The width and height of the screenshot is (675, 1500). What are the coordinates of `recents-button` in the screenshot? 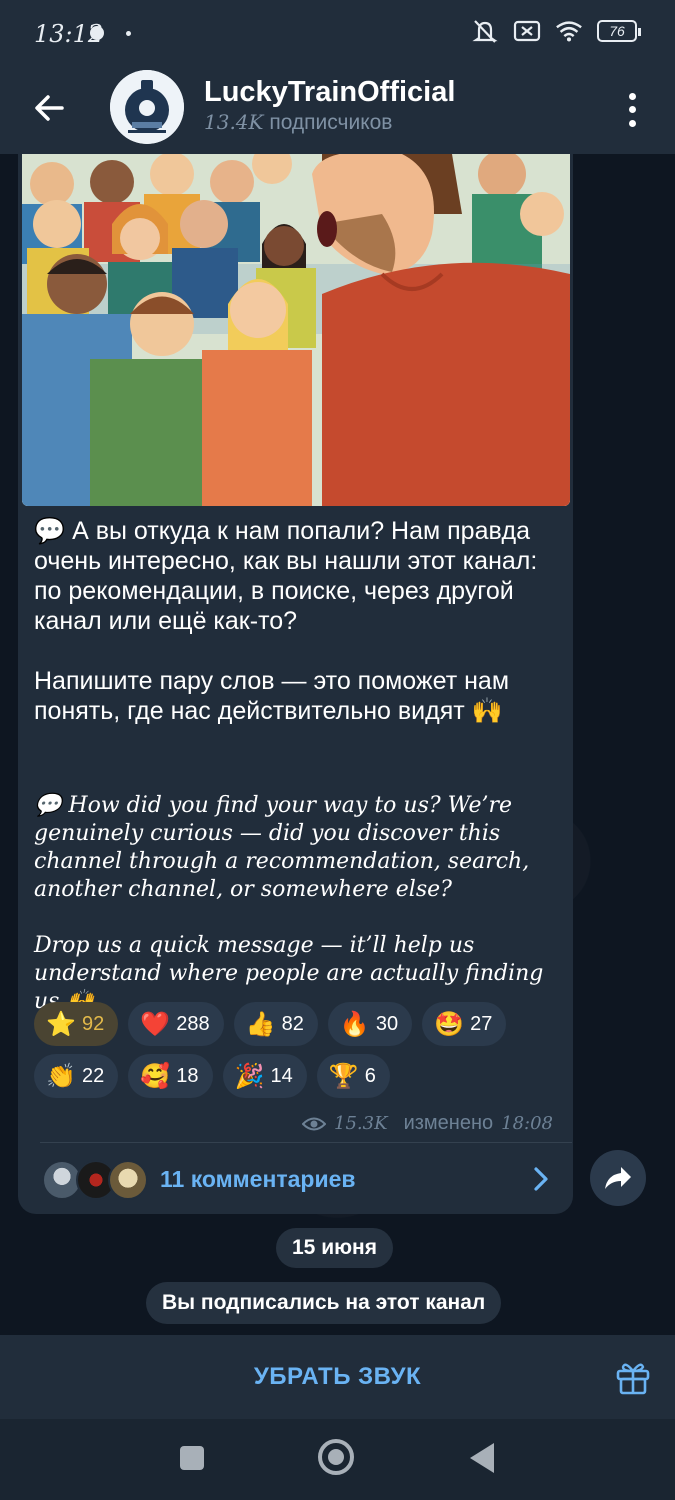 It's located at (192, 1458).